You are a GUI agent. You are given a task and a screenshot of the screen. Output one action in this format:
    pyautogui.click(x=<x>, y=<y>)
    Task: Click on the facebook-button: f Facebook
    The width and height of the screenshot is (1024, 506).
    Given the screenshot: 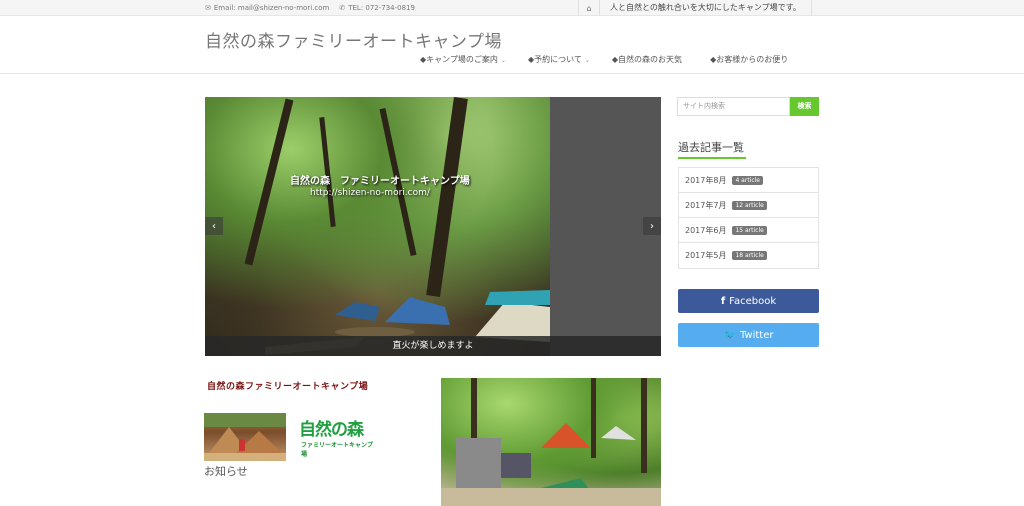 What is the action you would take?
    pyautogui.click(x=748, y=301)
    